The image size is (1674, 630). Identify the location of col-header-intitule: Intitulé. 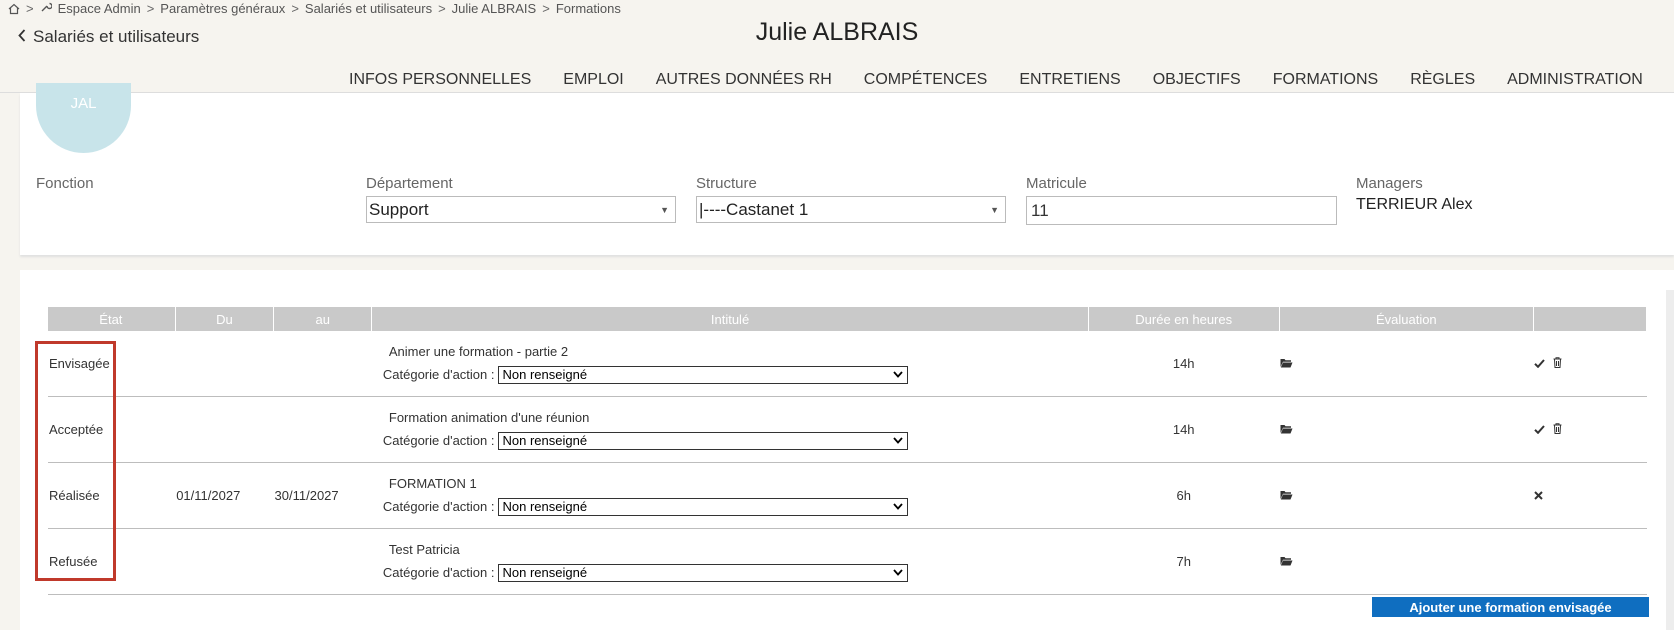
(730, 319).